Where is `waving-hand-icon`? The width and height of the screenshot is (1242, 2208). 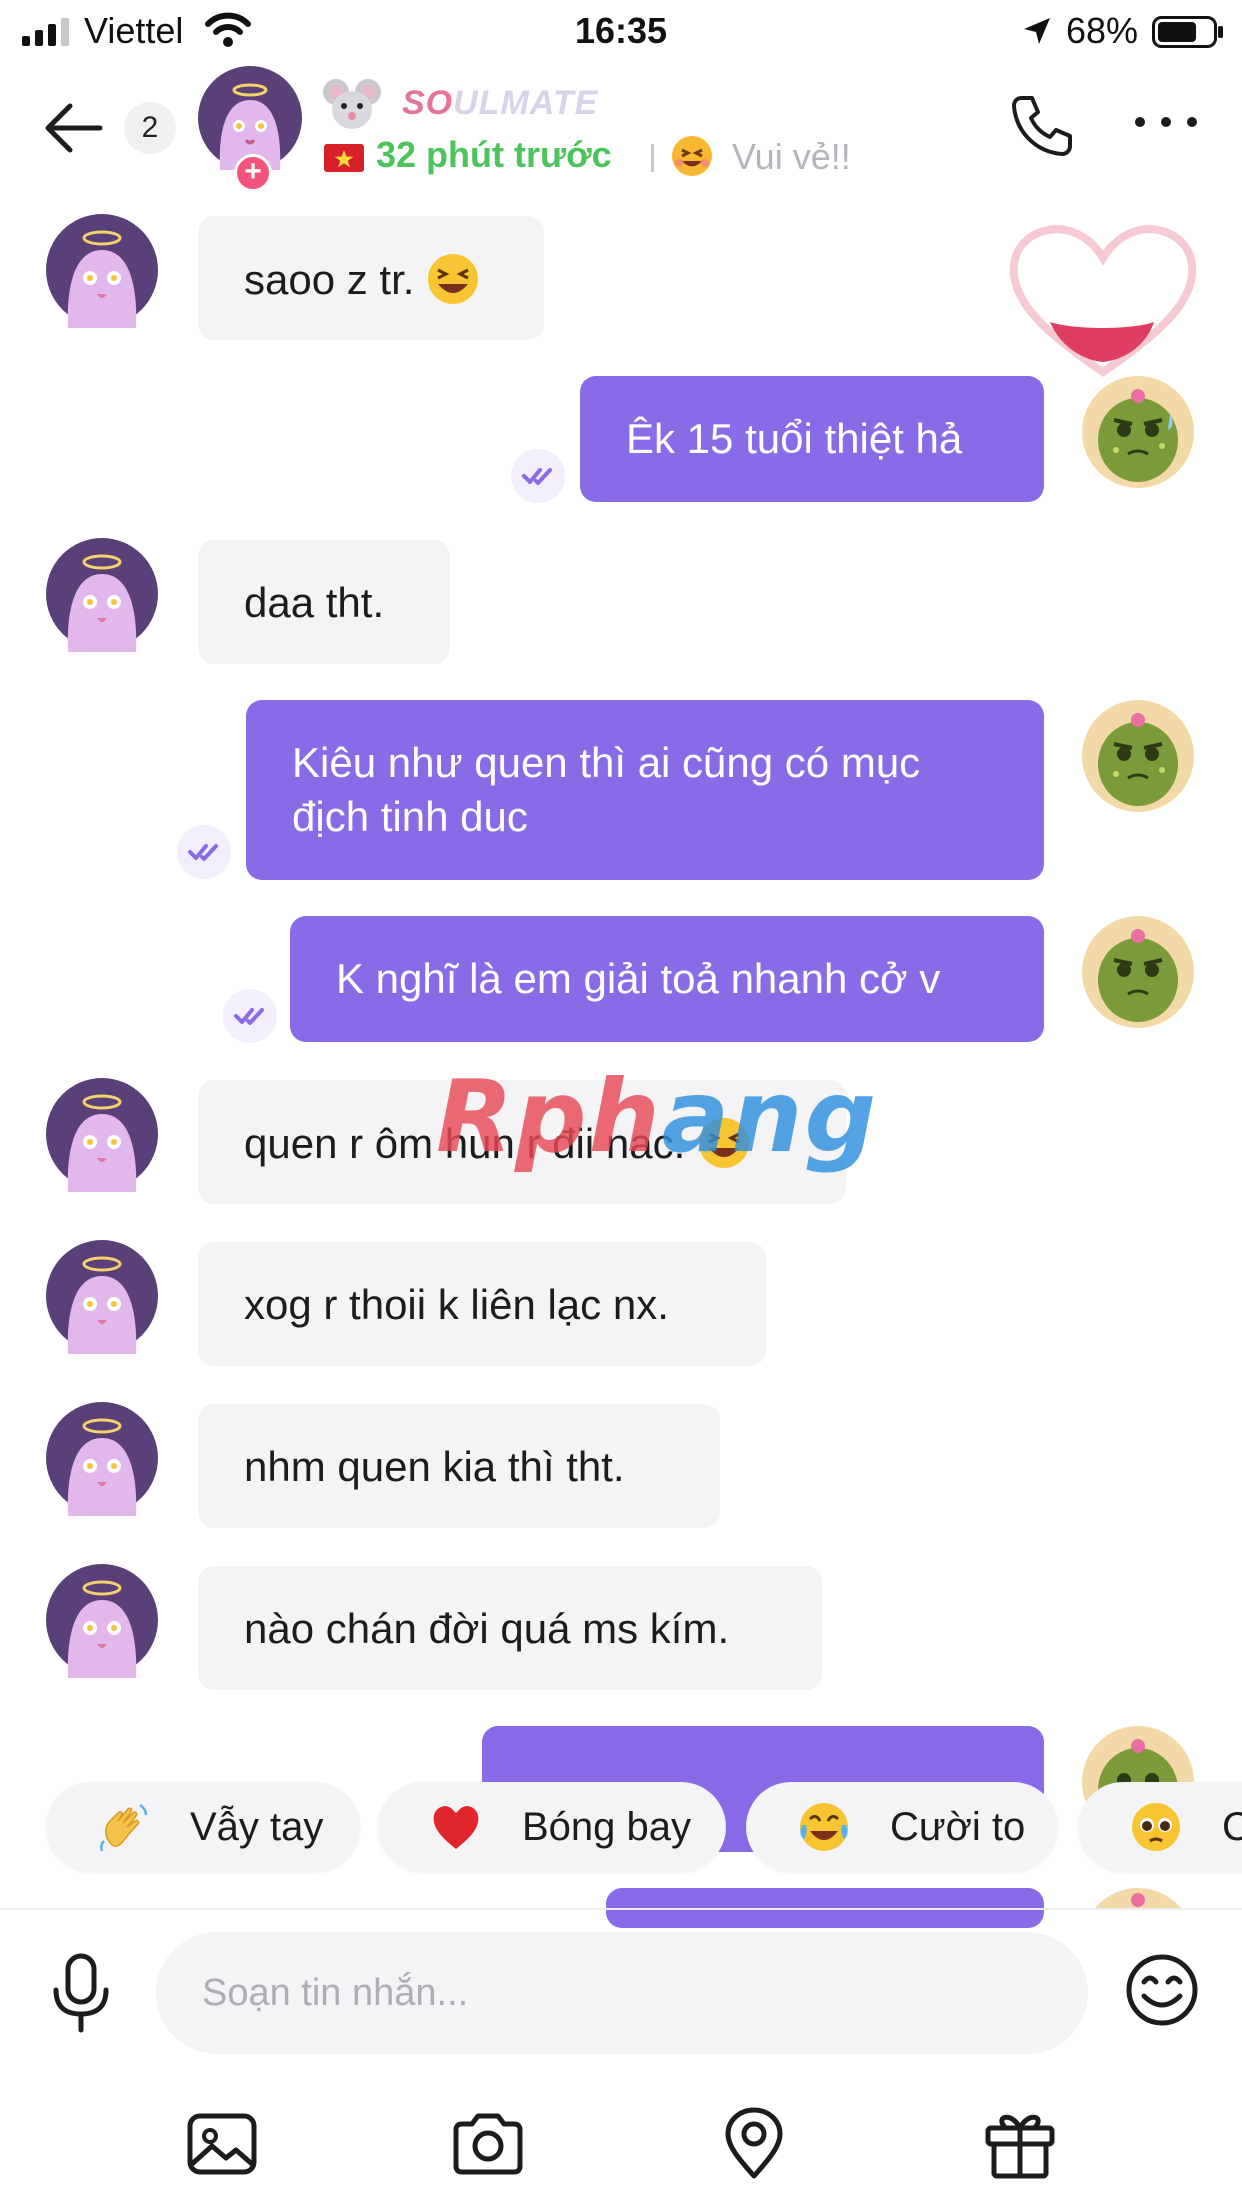 waving-hand-icon is located at coordinates (124, 1827).